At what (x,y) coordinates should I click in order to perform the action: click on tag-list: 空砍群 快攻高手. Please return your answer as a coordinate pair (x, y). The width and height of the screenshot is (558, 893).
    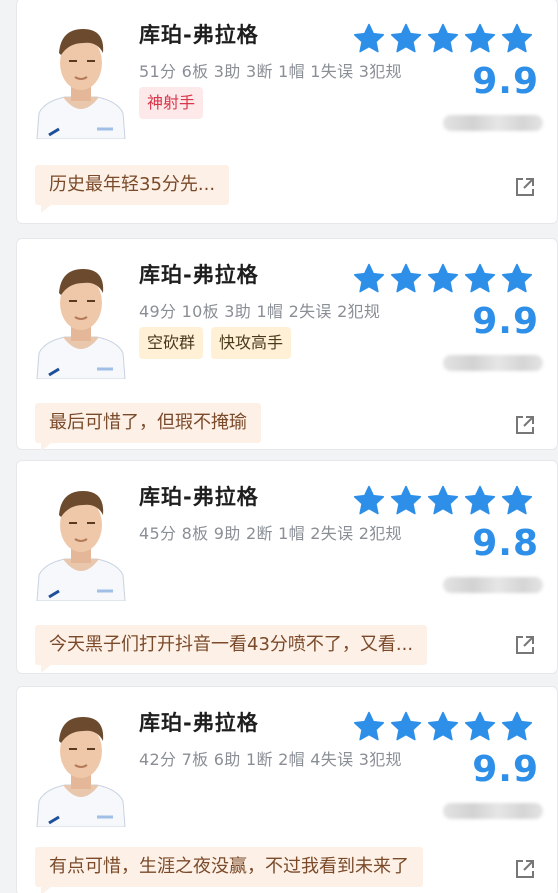
    Looking at the image, I should click on (215, 343).